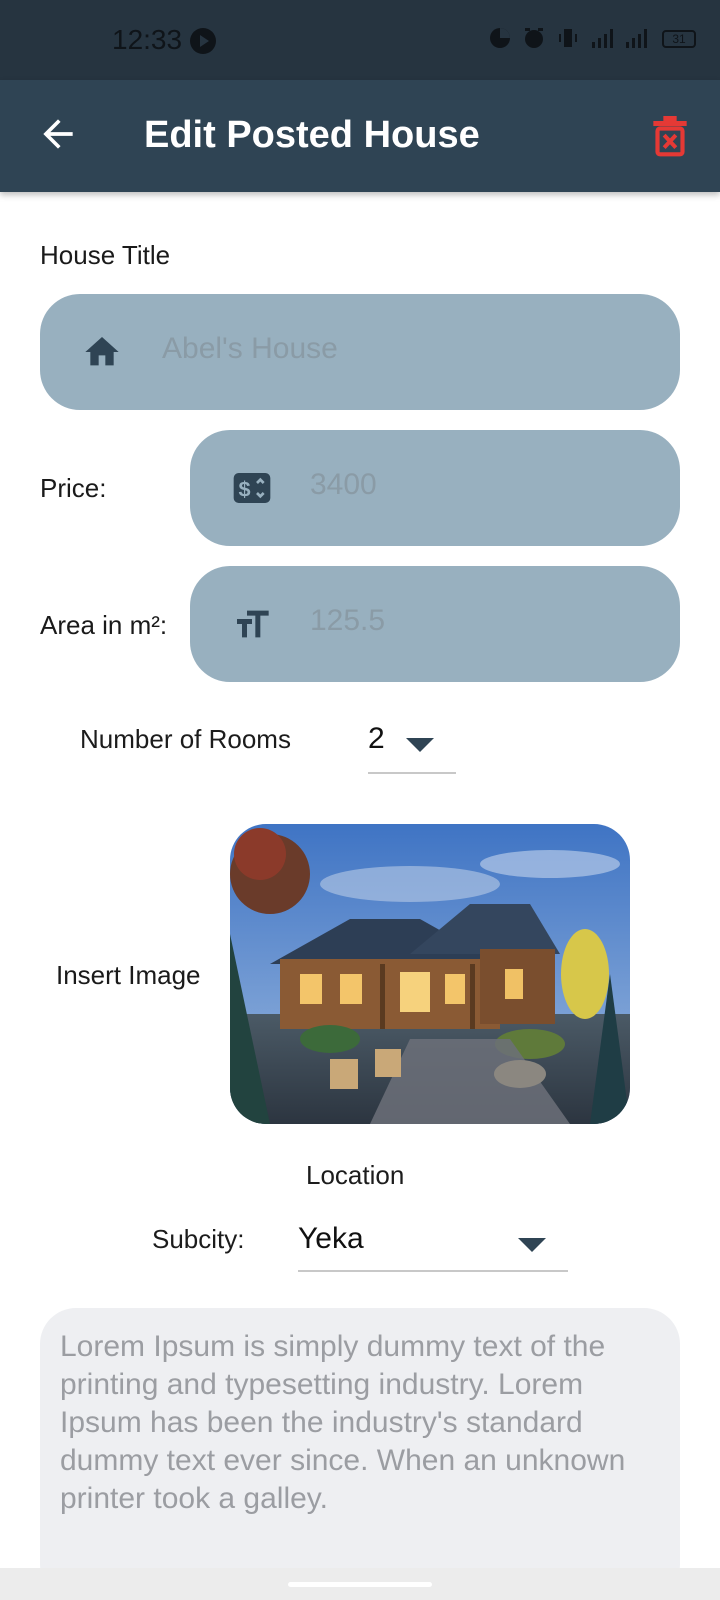 The height and width of the screenshot is (1600, 720). I want to click on area-label: Area in m²:, so click(104, 625).